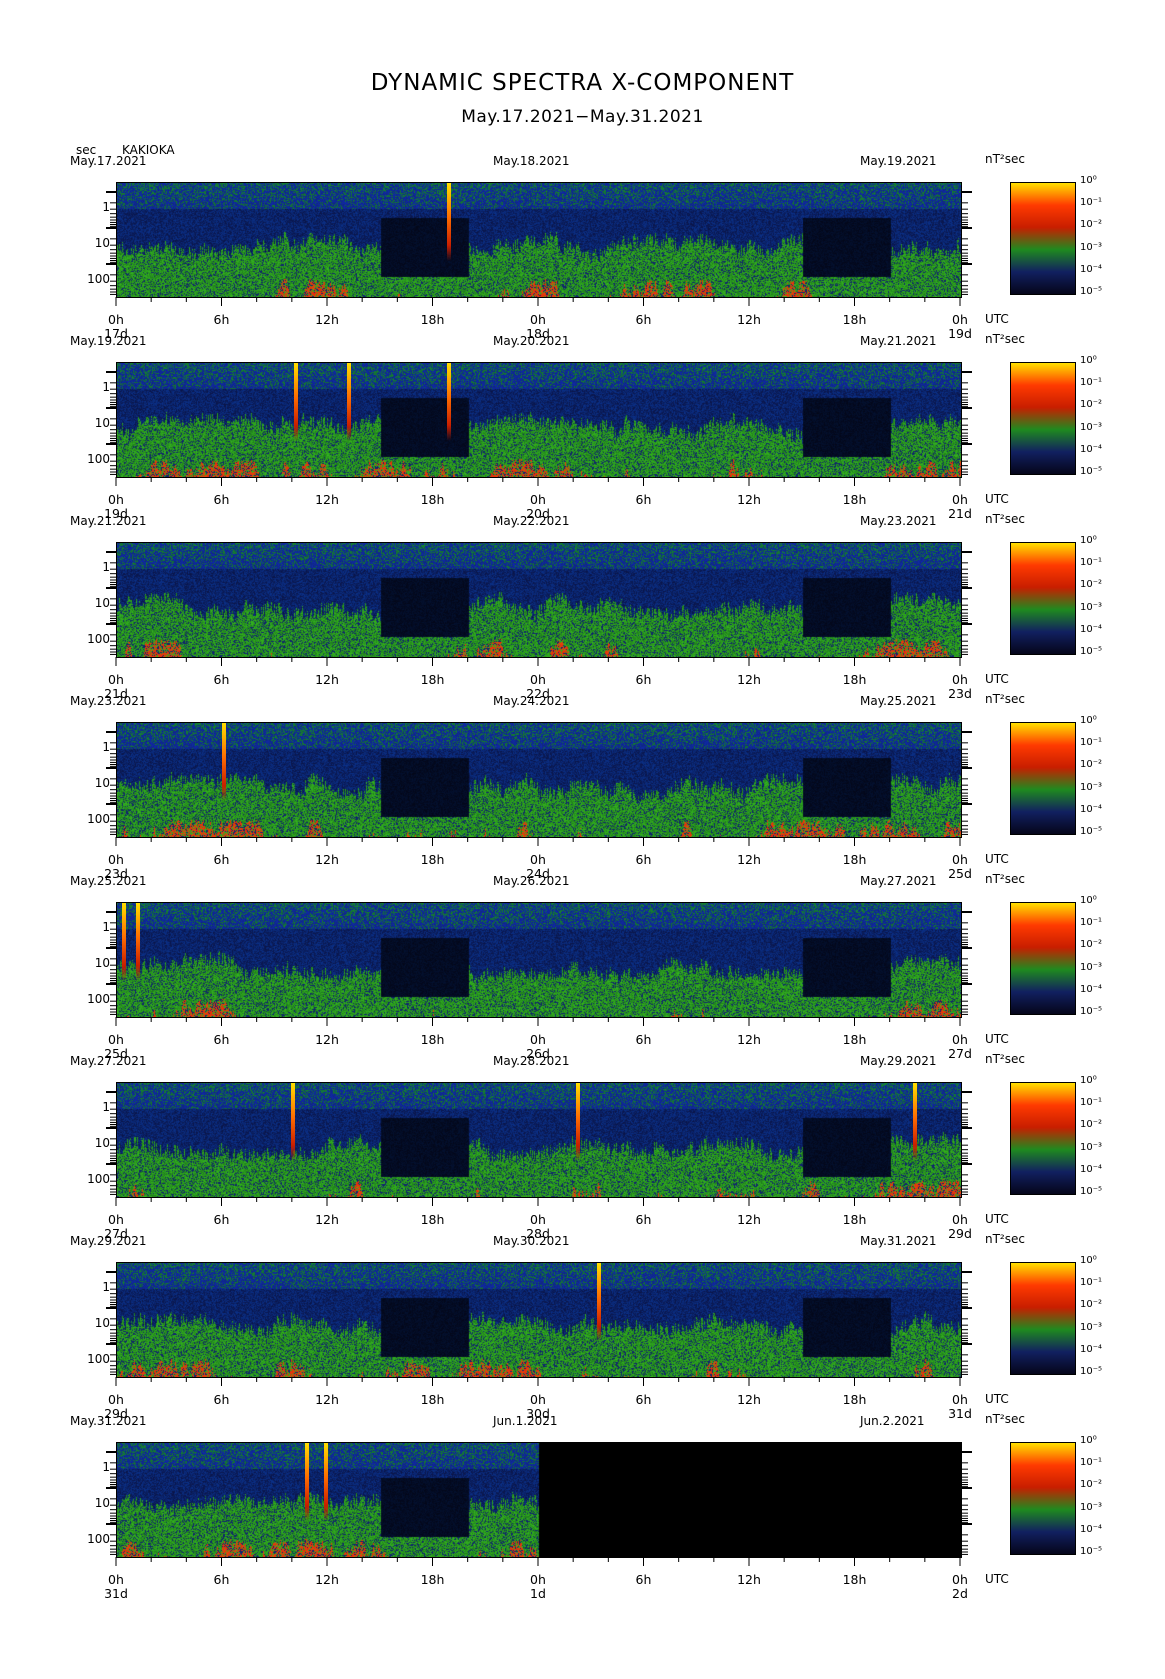 This screenshot has width=1165, height=1679. Describe the element at coordinates (108, 341) in the screenshot. I see `panel-start-date: May.19.2021` at that location.